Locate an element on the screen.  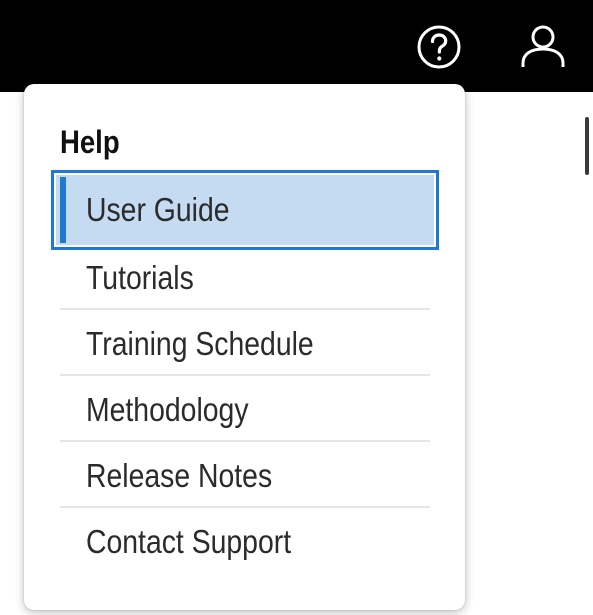
menu-item-release-notes: Release Notes is located at coordinates (245, 475).